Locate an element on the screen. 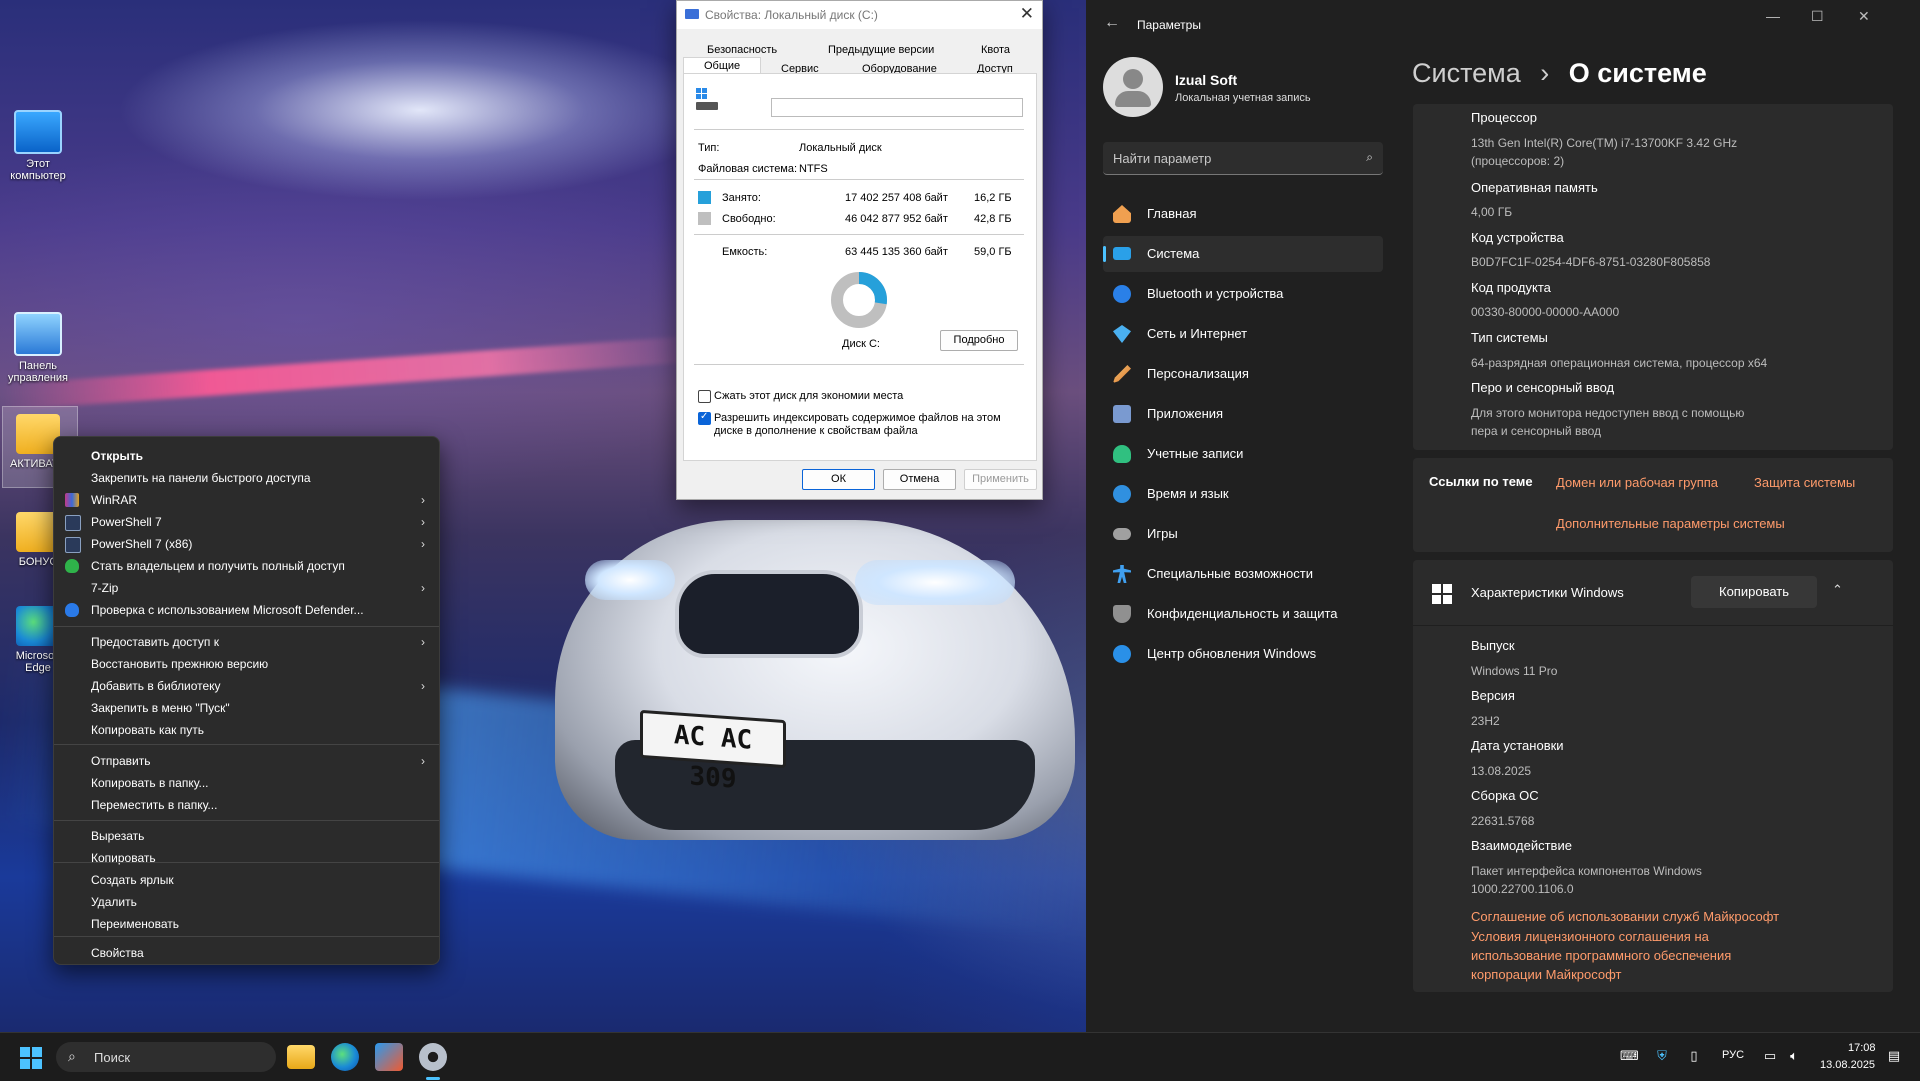 This screenshot has width=1920, height=1081. edge-icon is located at coordinates (345, 1057).